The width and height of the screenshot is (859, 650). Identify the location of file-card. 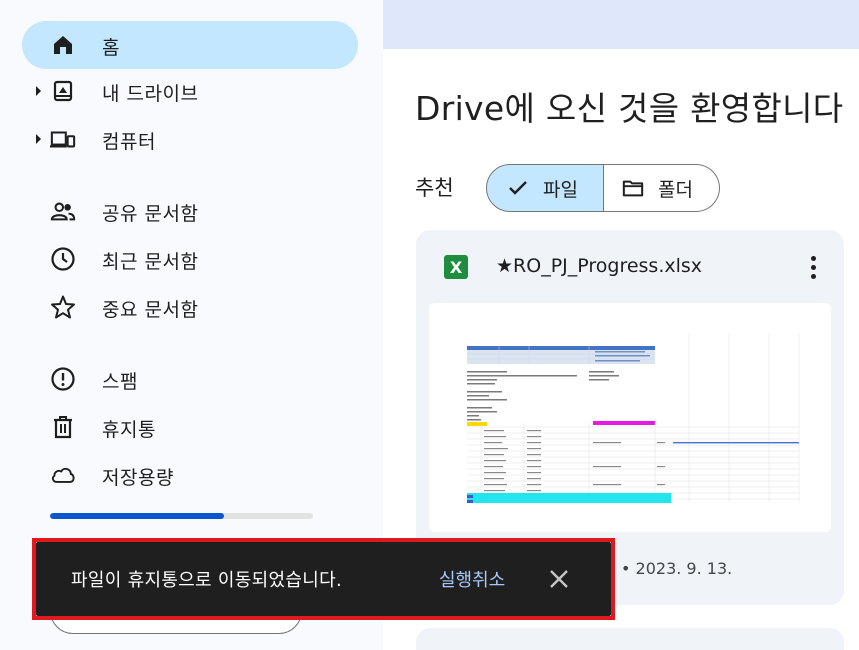
(630, 639).